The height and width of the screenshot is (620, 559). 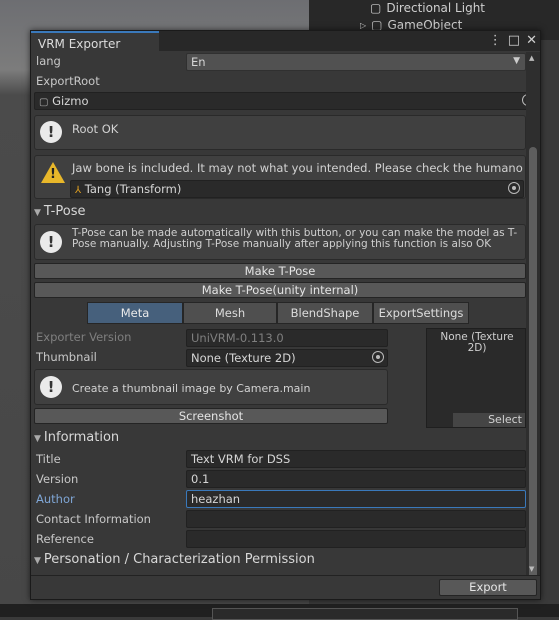 I want to click on export-button: Export, so click(x=488, y=587).